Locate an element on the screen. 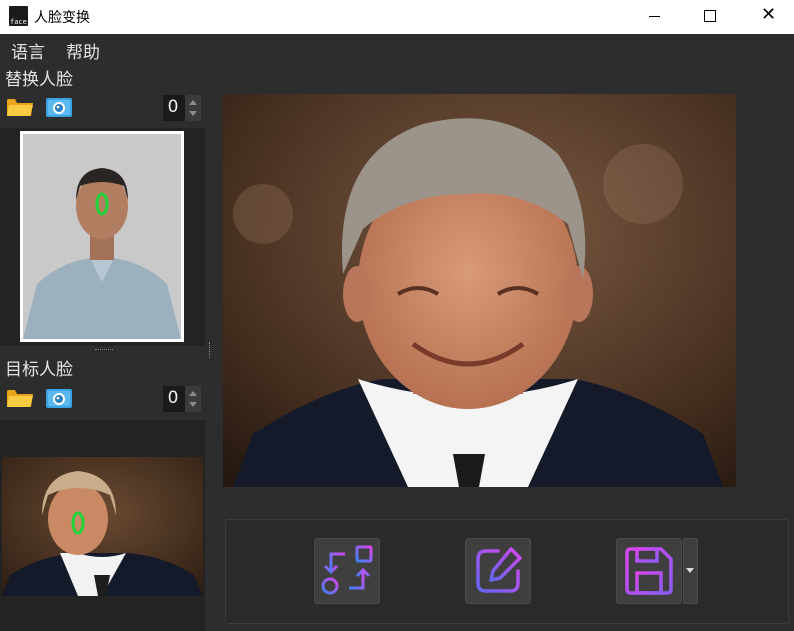 The height and width of the screenshot is (631, 794). edit-icon is located at coordinates (499, 570).